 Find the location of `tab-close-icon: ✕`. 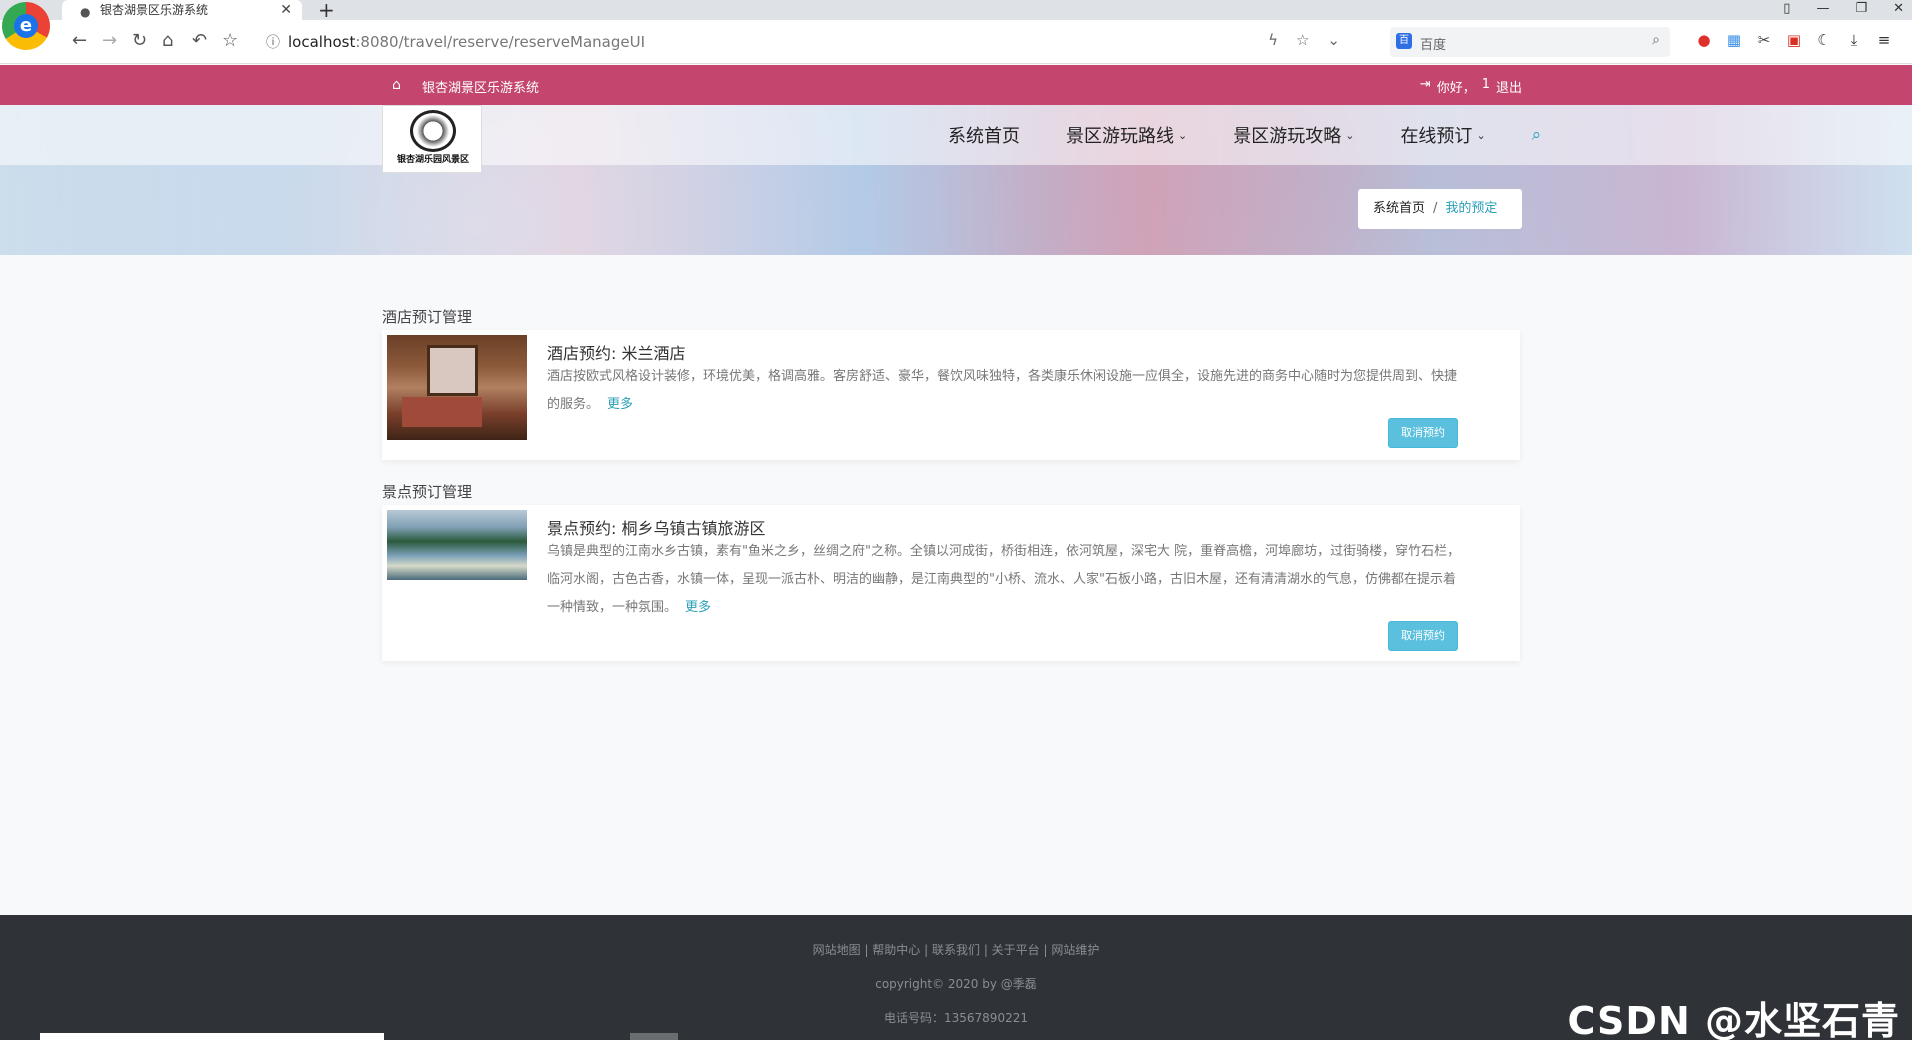

tab-close-icon: ✕ is located at coordinates (286, 10).